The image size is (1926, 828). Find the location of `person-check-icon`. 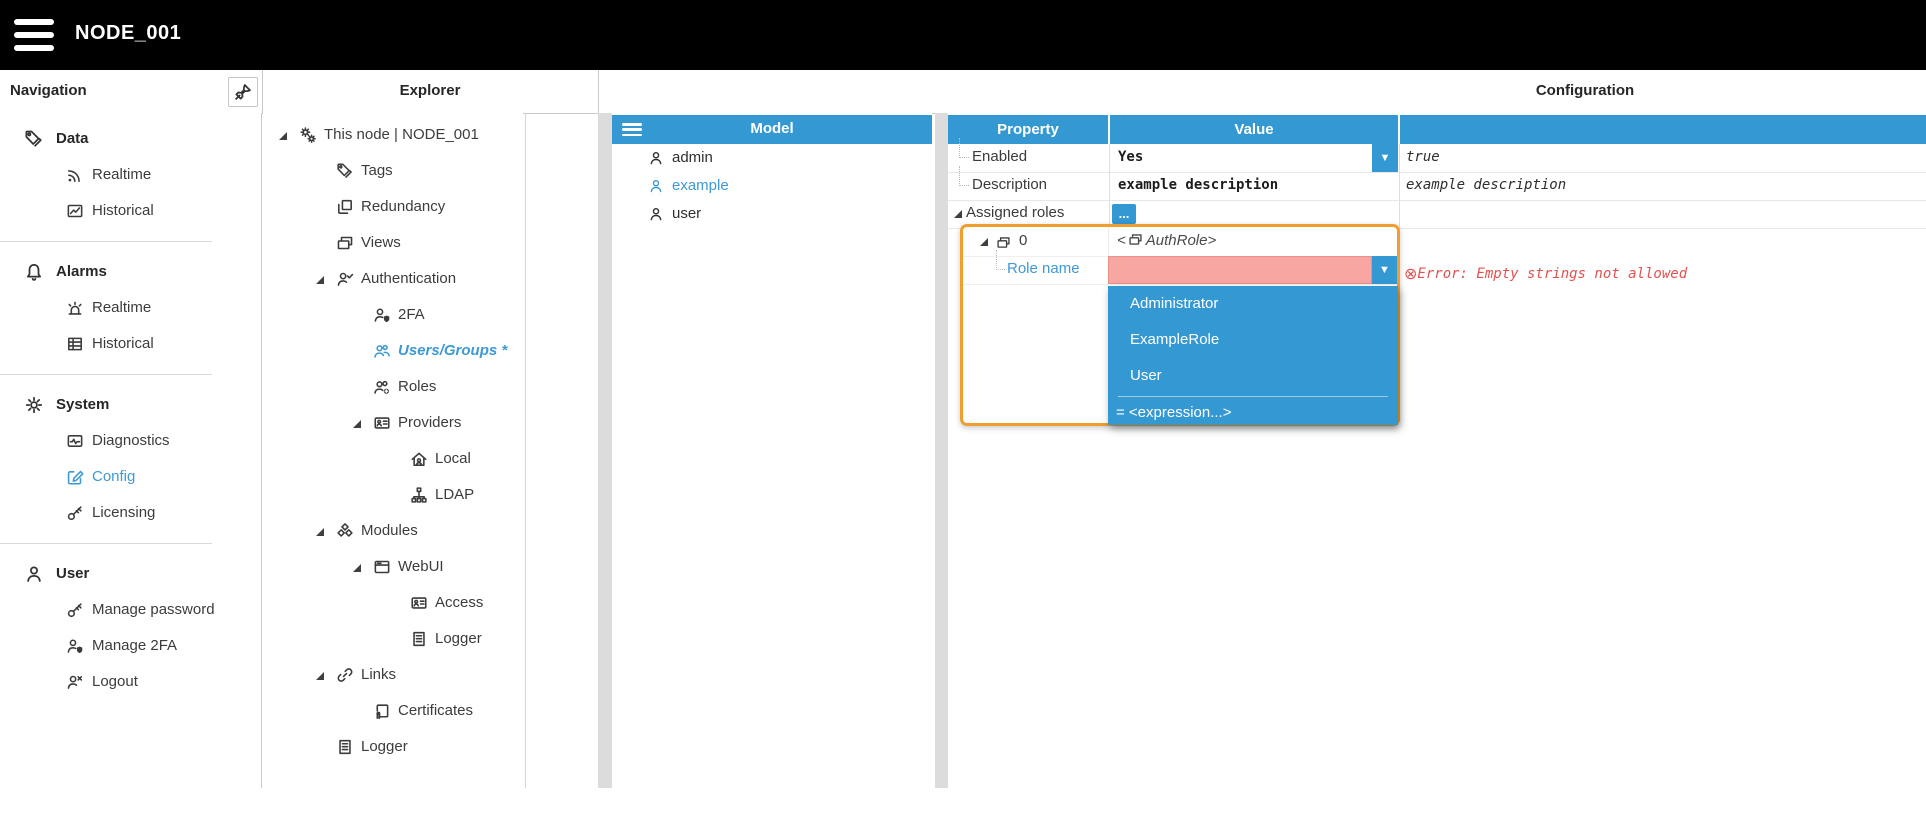

person-check-icon is located at coordinates (345, 279).